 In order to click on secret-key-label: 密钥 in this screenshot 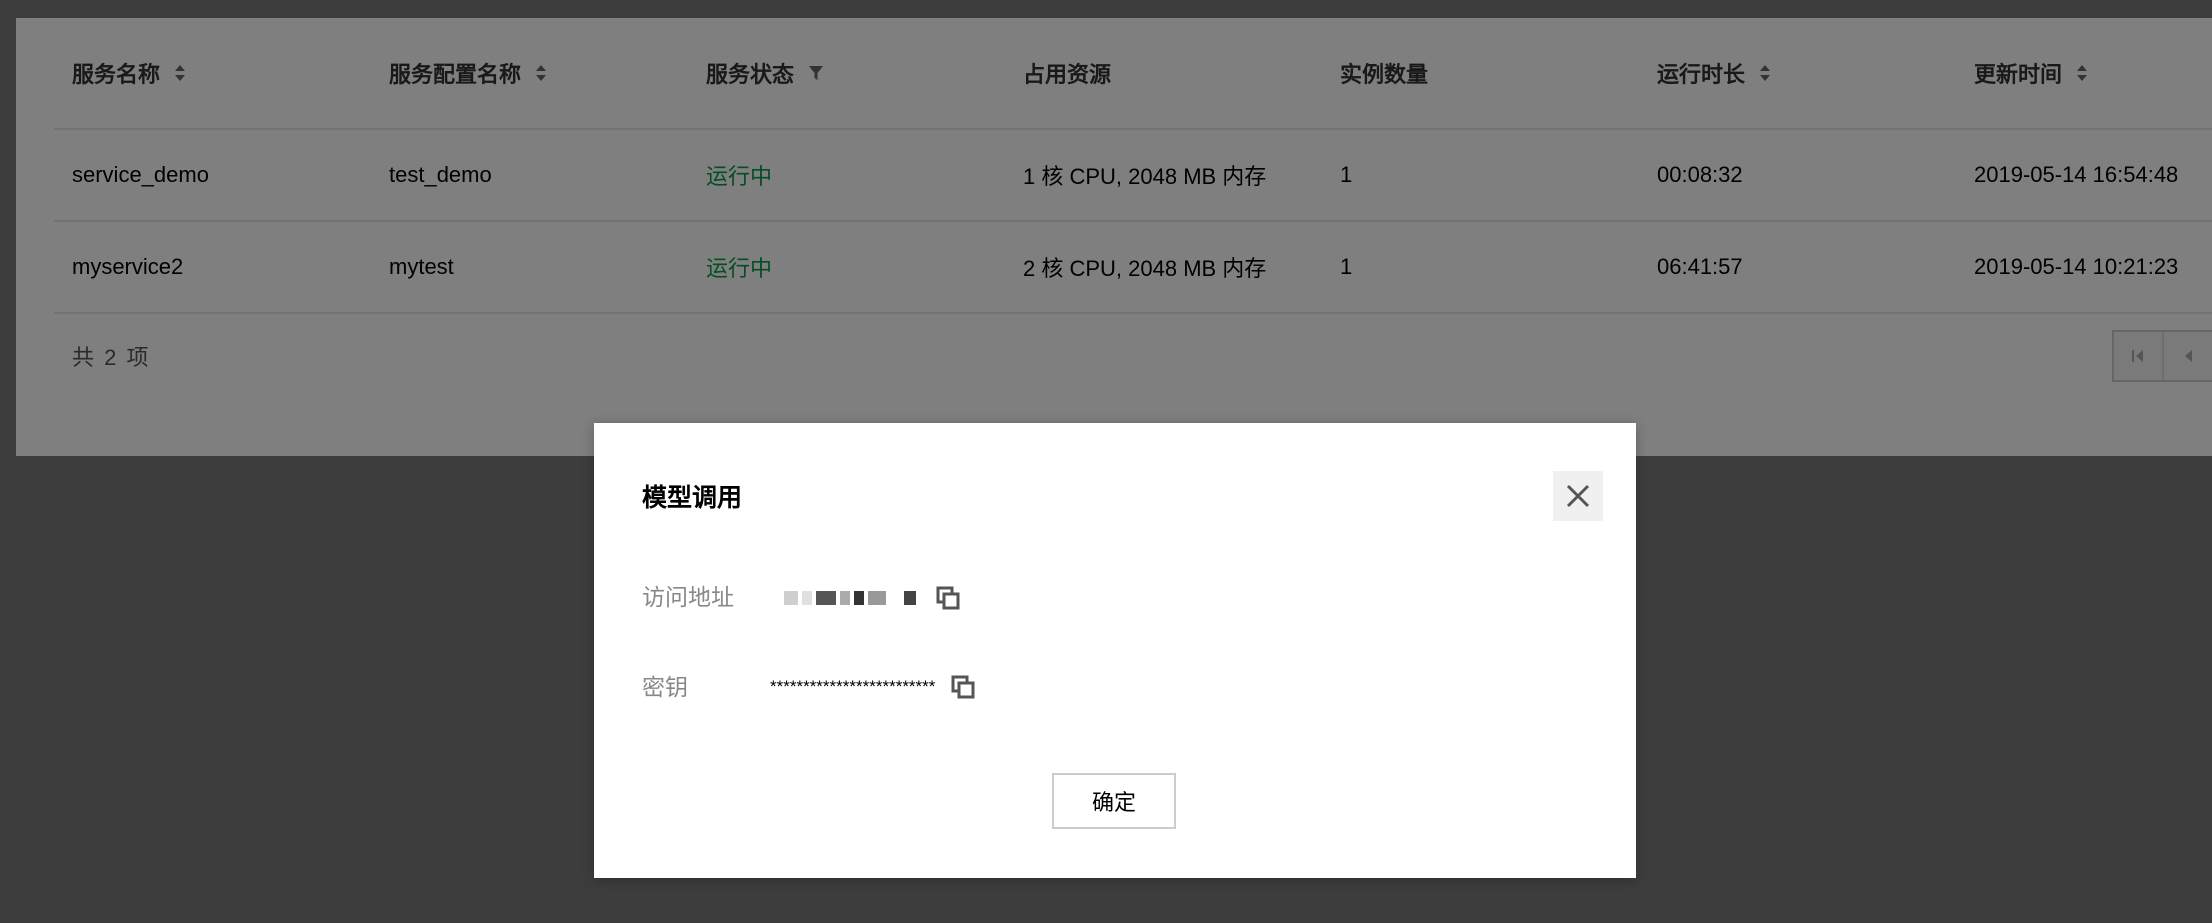, I will do `click(665, 687)`.